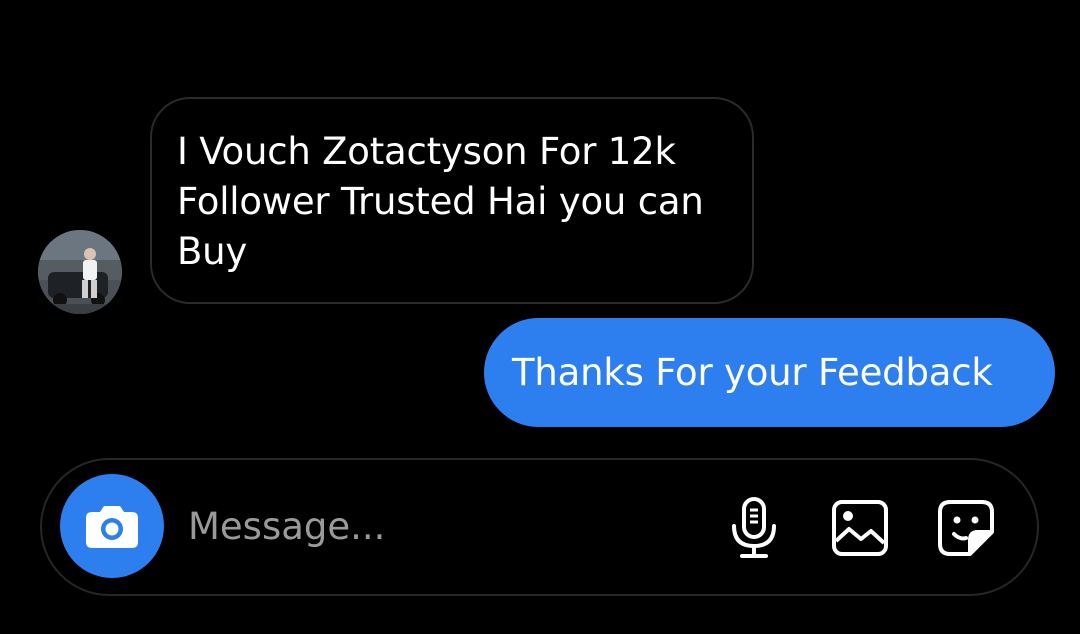 The width and height of the screenshot is (1080, 634). I want to click on sticker-button, so click(966, 528).